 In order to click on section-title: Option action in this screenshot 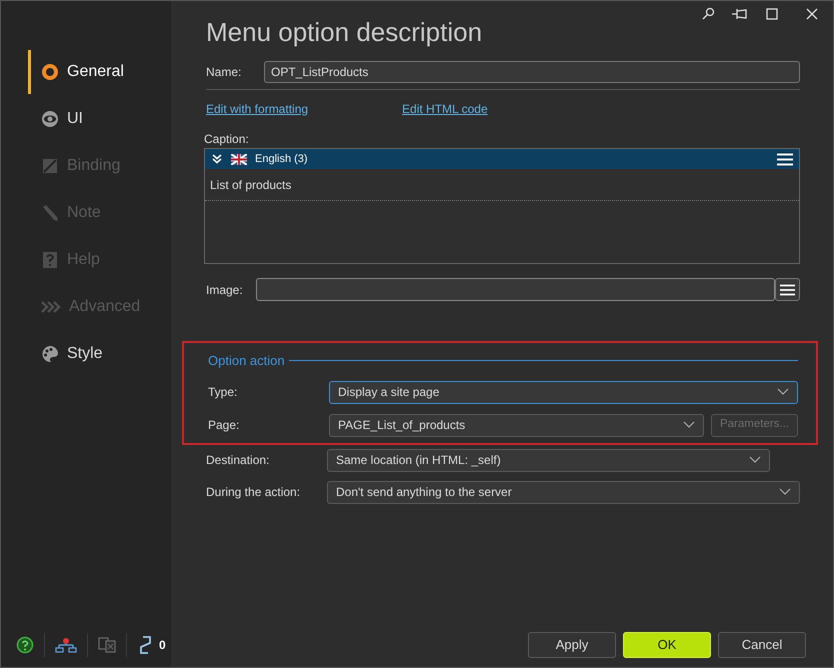, I will do `click(246, 361)`.